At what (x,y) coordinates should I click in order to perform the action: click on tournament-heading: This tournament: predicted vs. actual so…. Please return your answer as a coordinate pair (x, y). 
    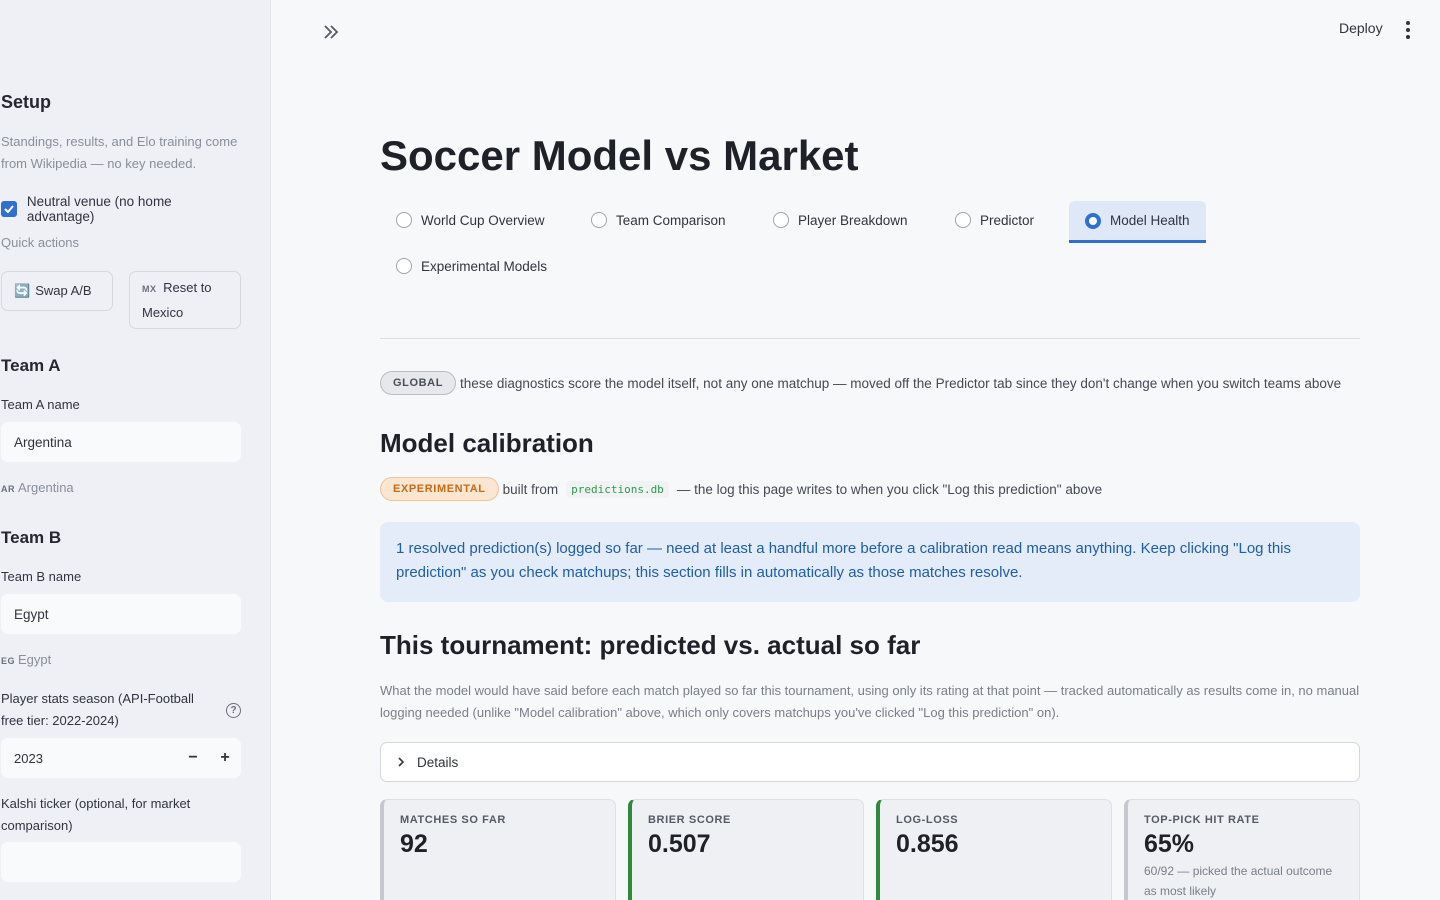
    Looking at the image, I should click on (650, 645).